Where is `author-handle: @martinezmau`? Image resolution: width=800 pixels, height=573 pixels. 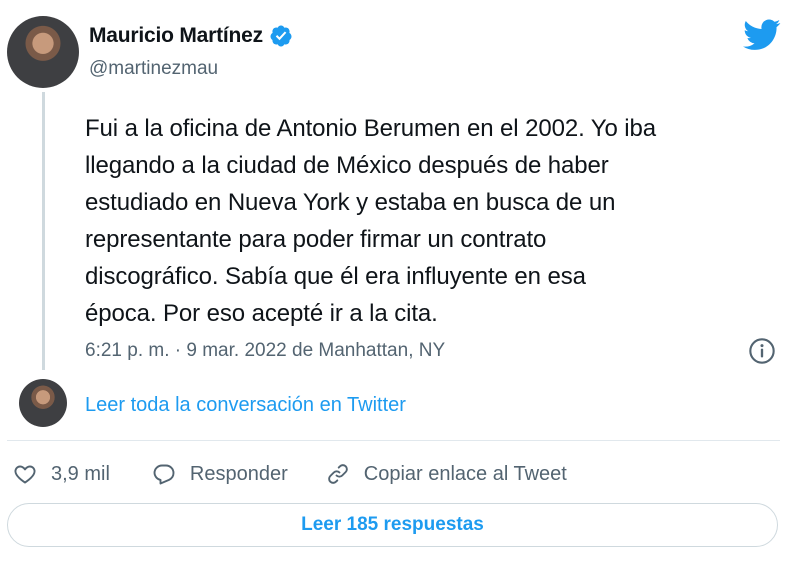
author-handle: @martinezmau is located at coordinates (153, 69).